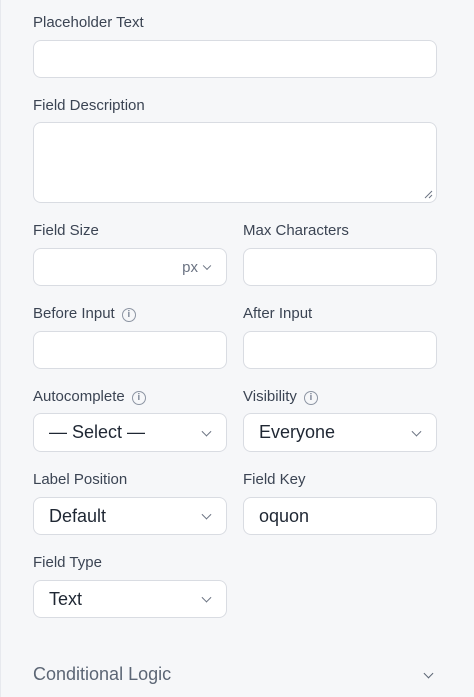 This screenshot has height=697, width=474. I want to click on autocomplete-select: — Select —, so click(130, 432).